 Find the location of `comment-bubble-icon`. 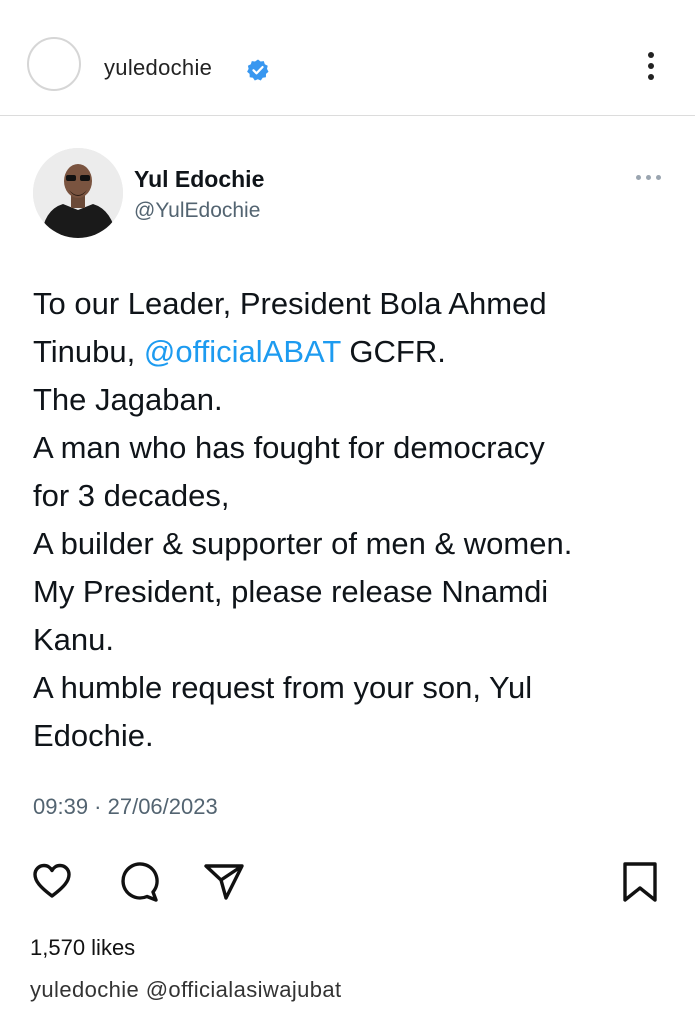

comment-bubble-icon is located at coordinates (139, 882).